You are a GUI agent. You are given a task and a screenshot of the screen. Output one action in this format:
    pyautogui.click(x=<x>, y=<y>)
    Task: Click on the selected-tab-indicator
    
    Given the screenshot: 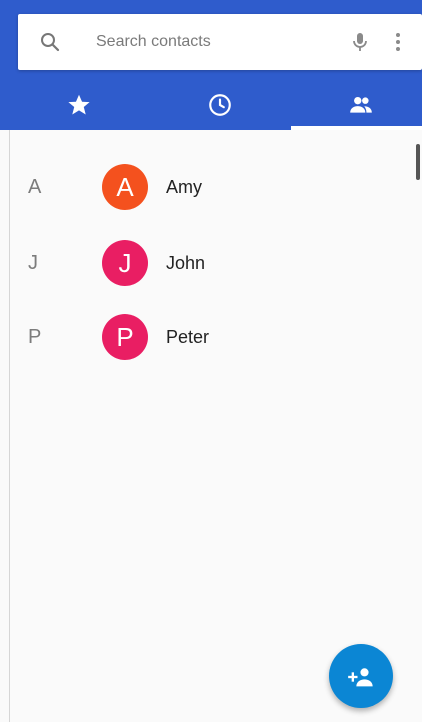 What is the action you would take?
    pyautogui.click(x=356, y=128)
    